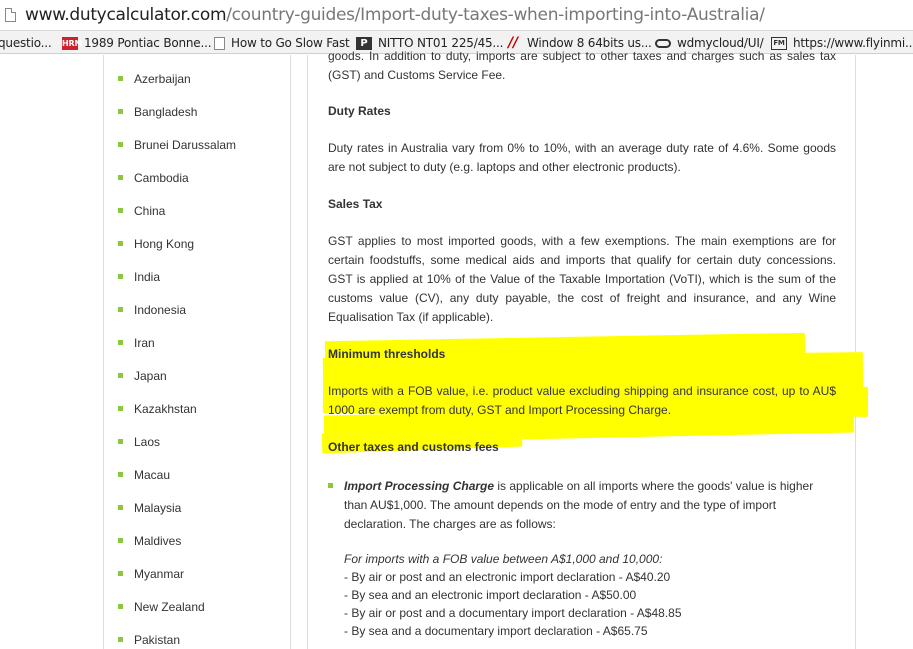  Describe the element at coordinates (162, 79) in the screenshot. I see `country-link: Azerbaijan` at that location.